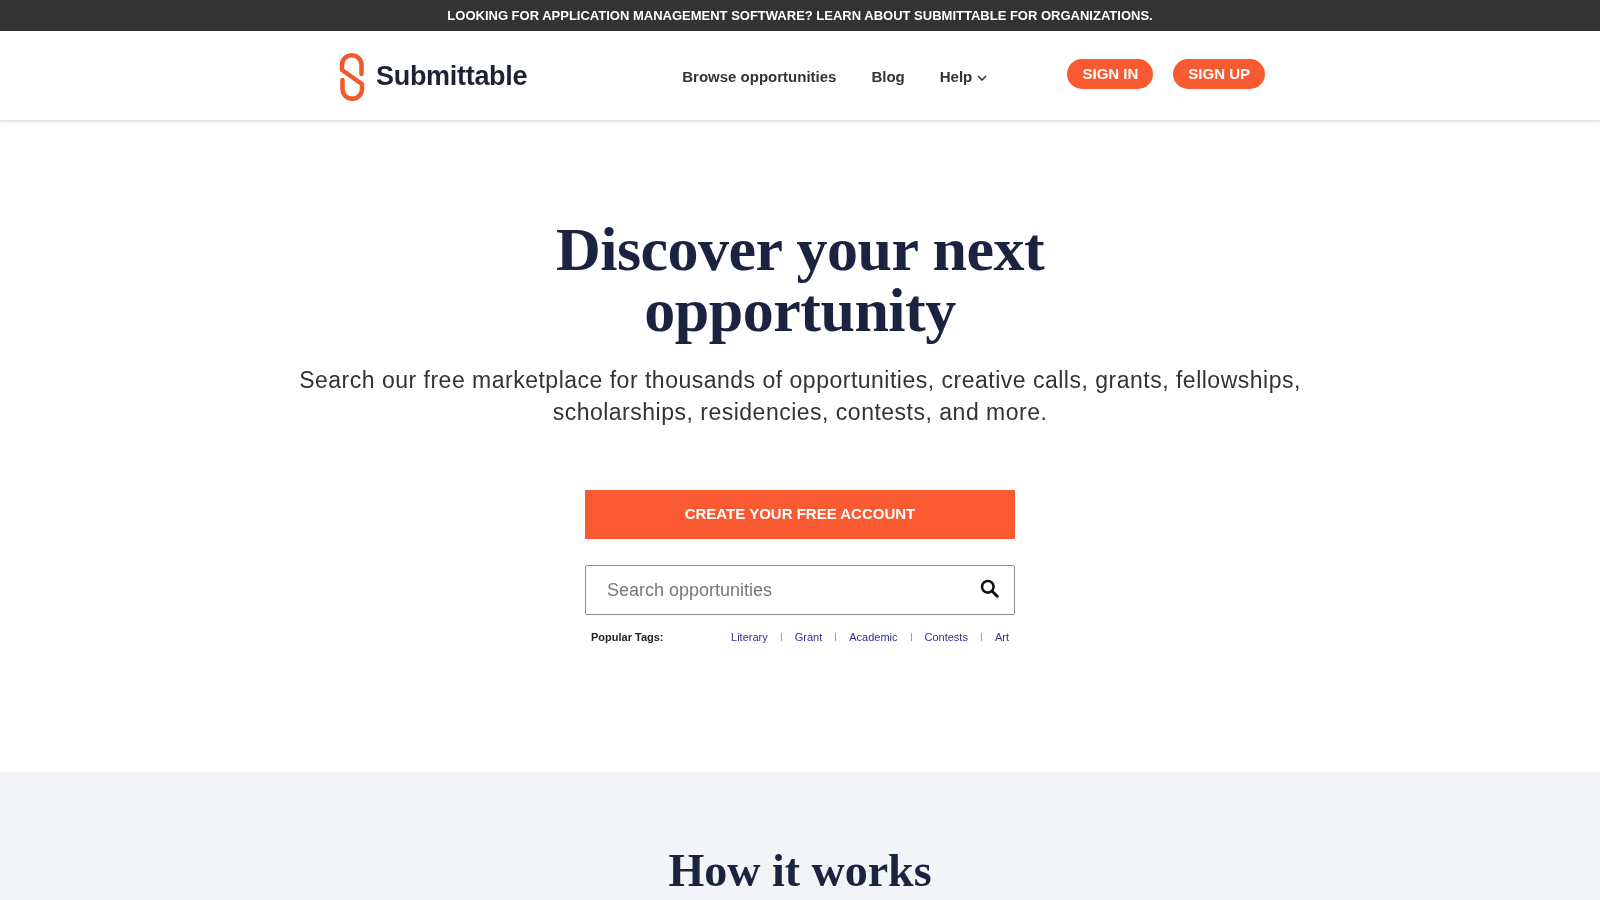 The image size is (1600, 900). I want to click on popular-tags-label: Popular Tags:, so click(627, 637).